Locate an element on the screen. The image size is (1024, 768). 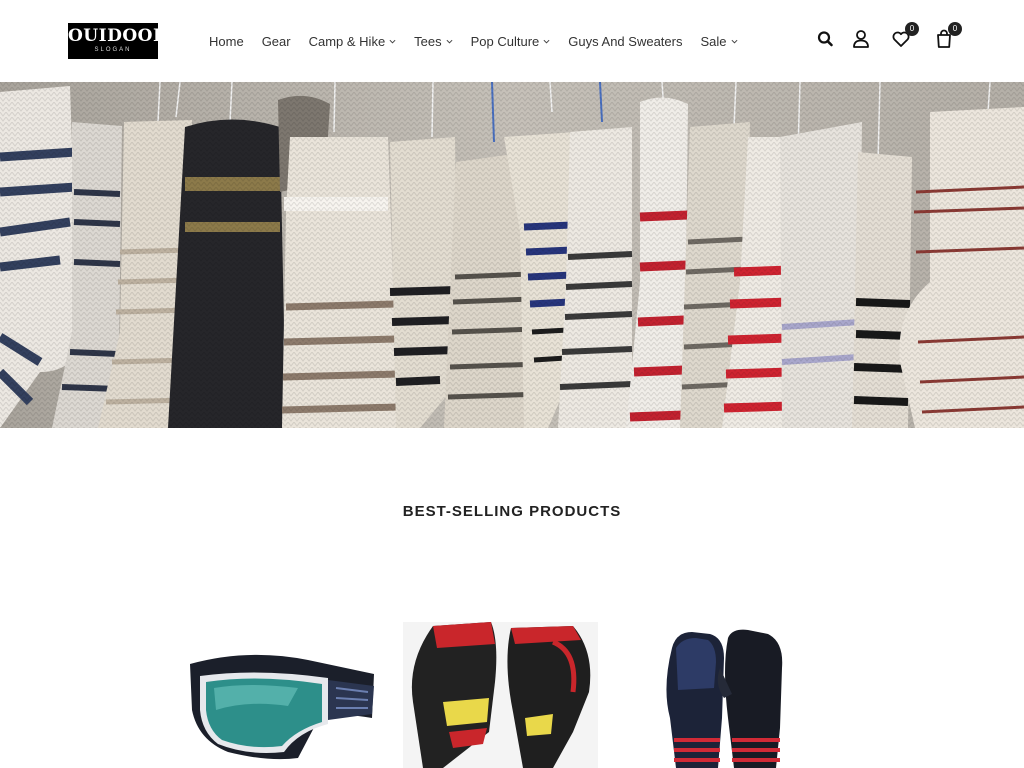
product-image-ski-goggles is located at coordinates (282, 707).